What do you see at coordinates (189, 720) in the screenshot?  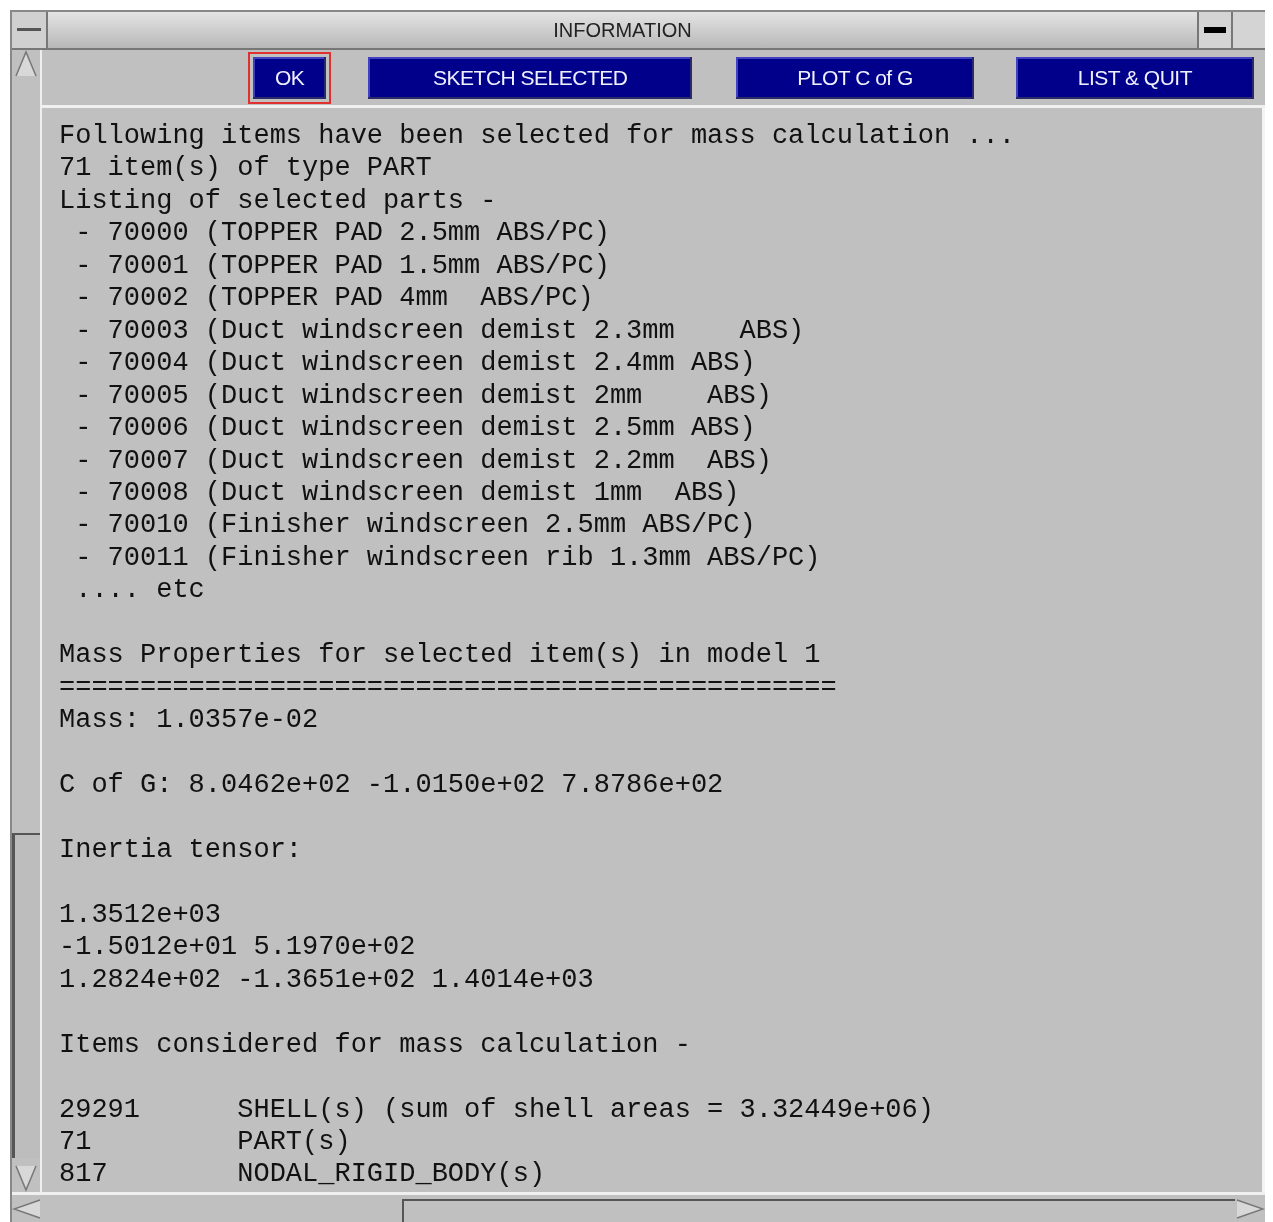 I see `text-line: Mass: 1.0357e-02` at bounding box center [189, 720].